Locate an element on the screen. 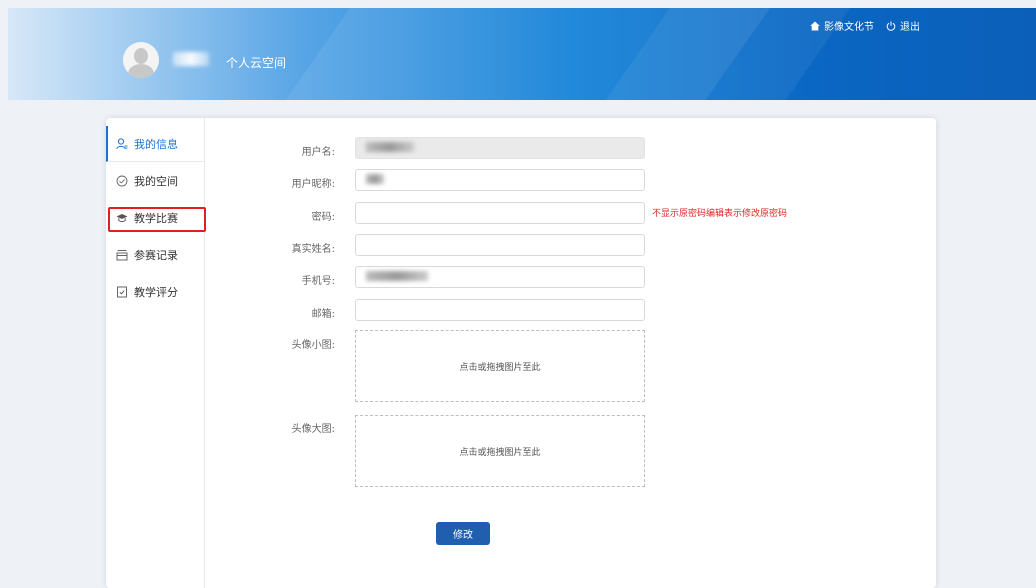 This screenshot has width=1036, height=588. nickname-label: 用户昵称: is located at coordinates (313, 184).